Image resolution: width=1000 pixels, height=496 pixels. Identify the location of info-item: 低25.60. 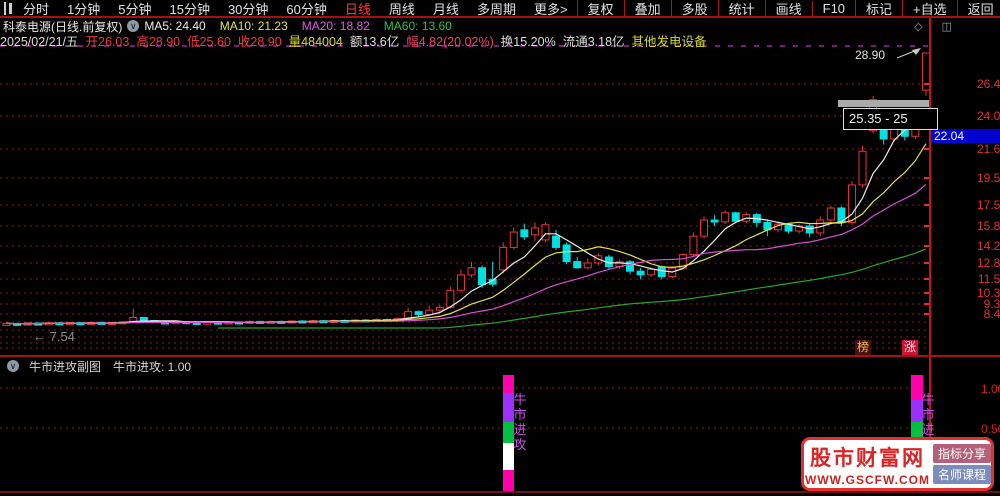
(209, 41).